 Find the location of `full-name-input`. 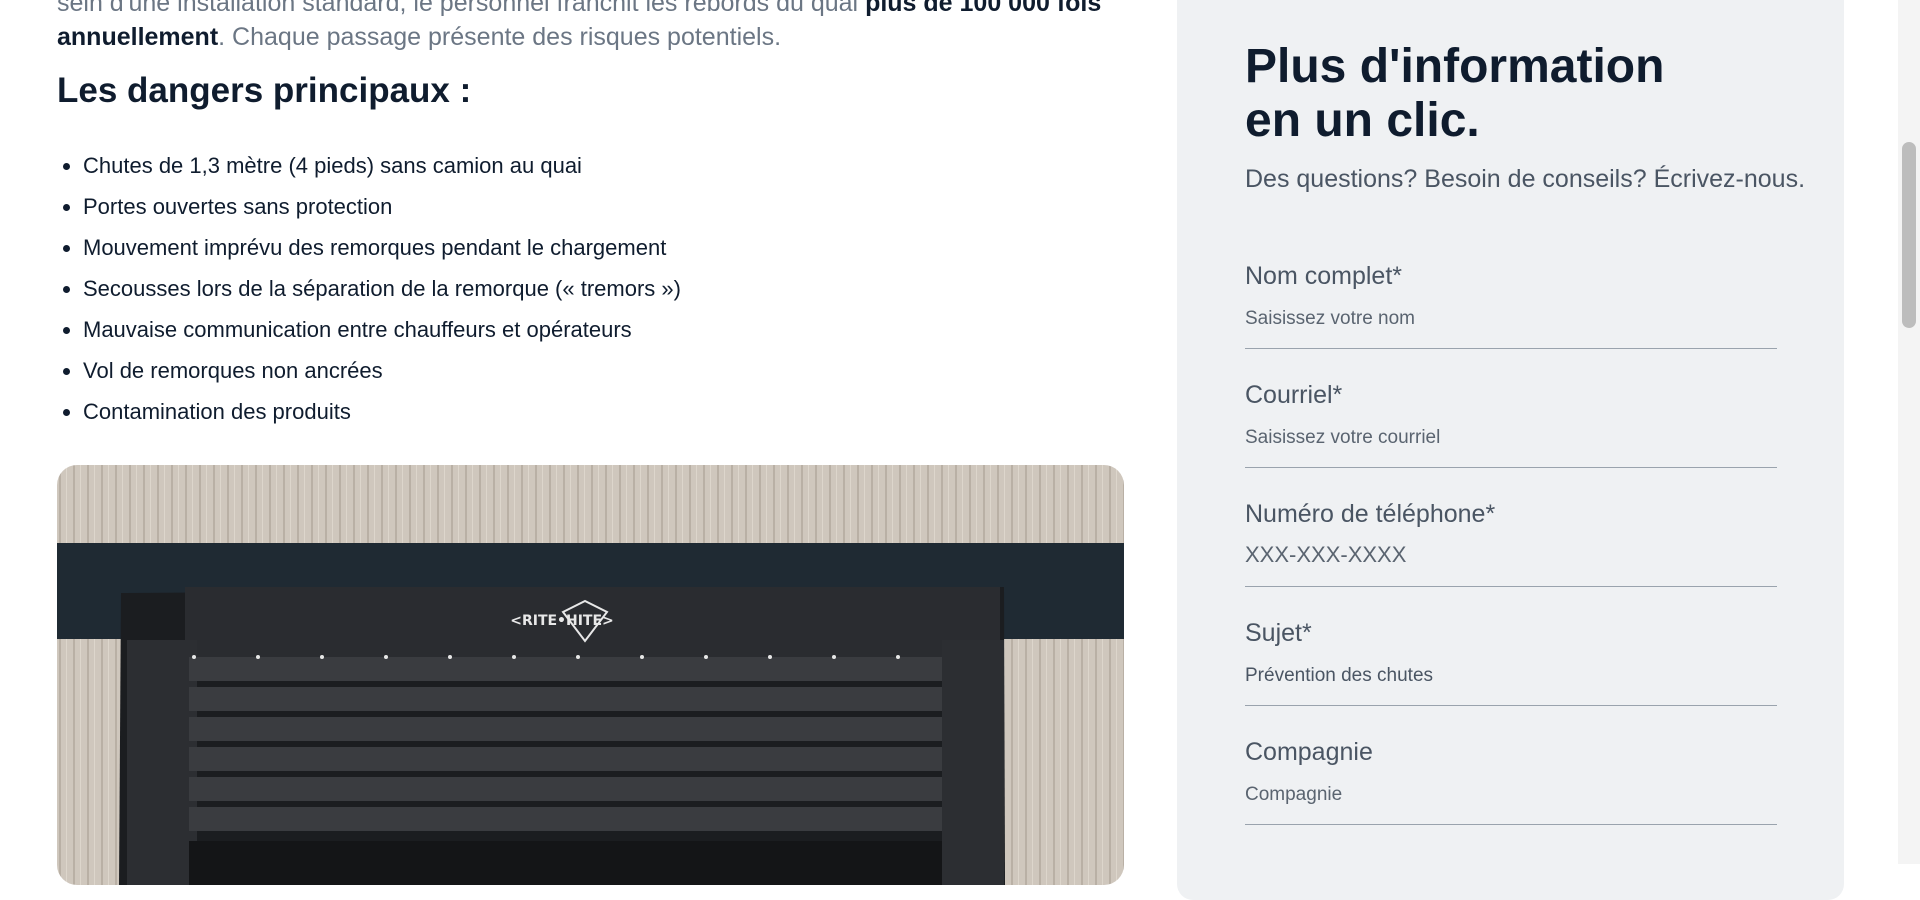

full-name-input is located at coordinates (1511, 319).